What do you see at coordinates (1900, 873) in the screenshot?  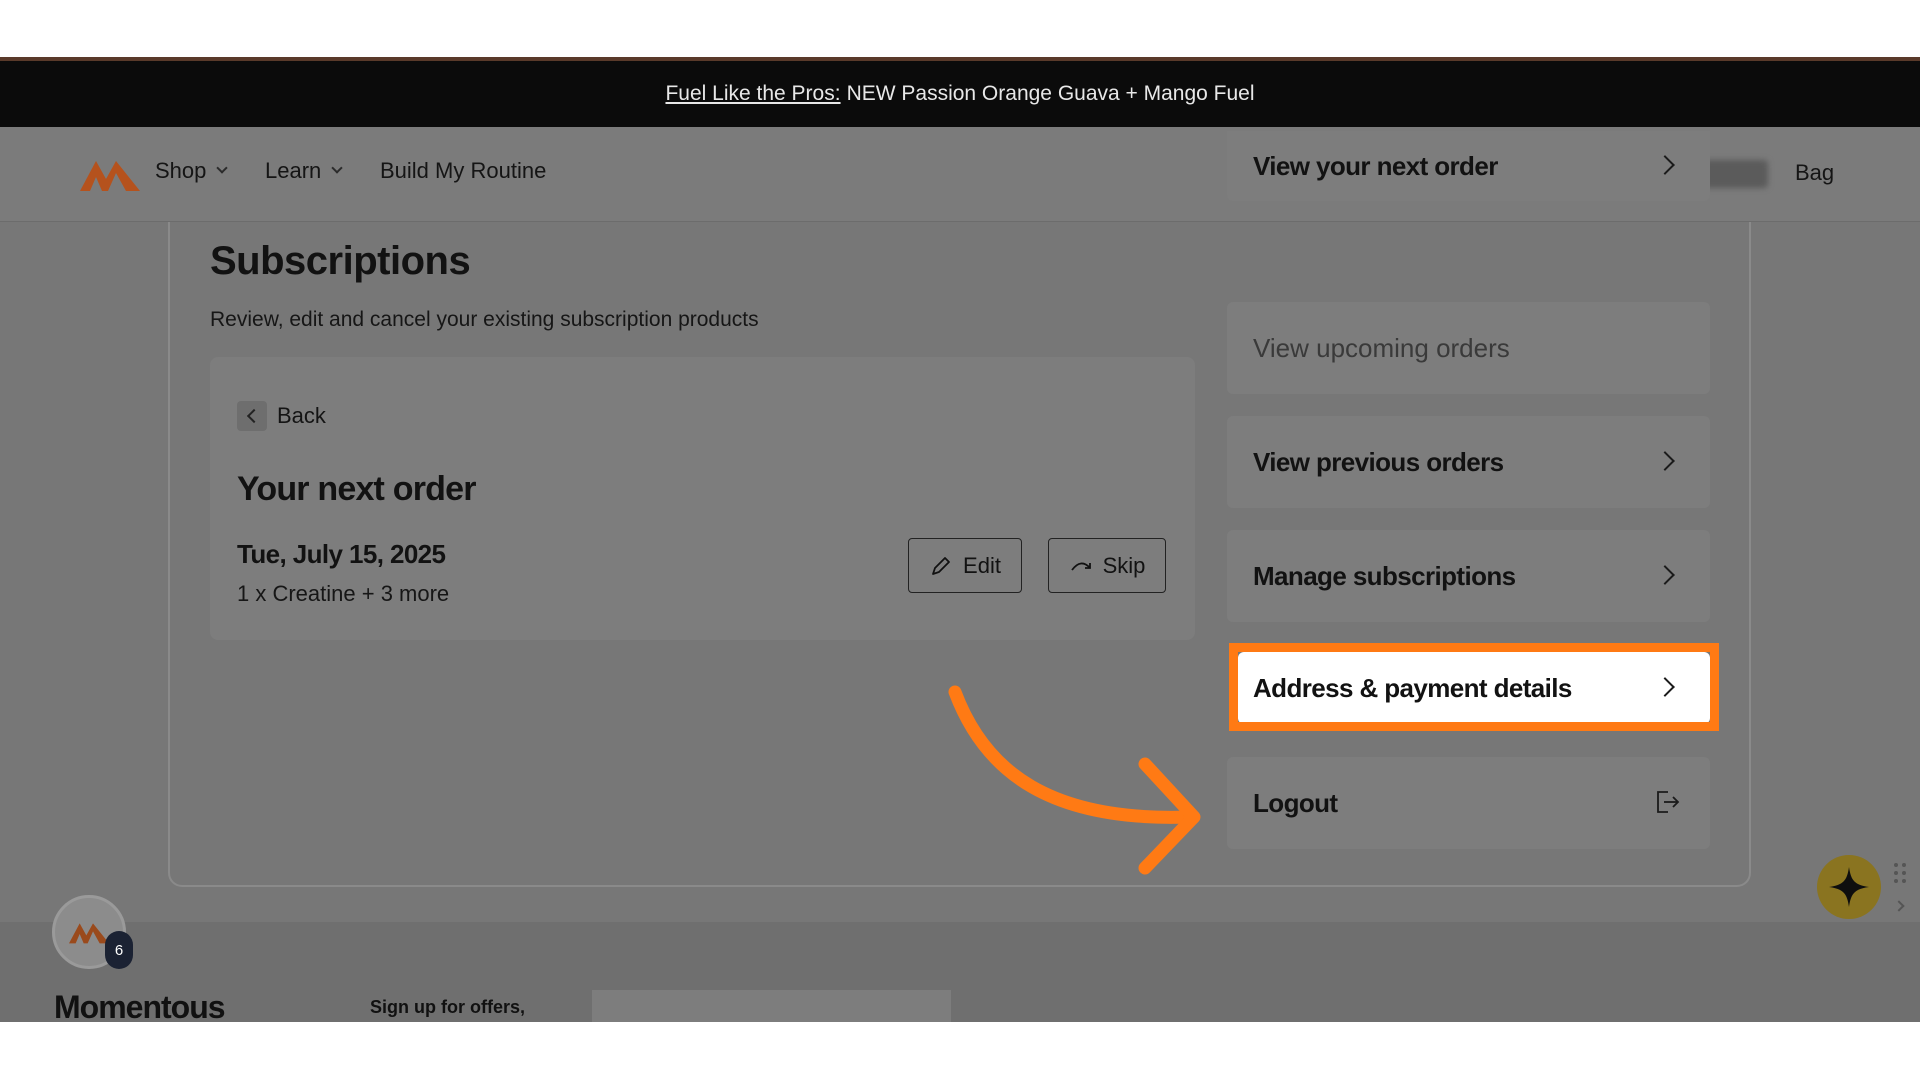 I see `drag-handle-icon` at bounding box center [1900, 873].